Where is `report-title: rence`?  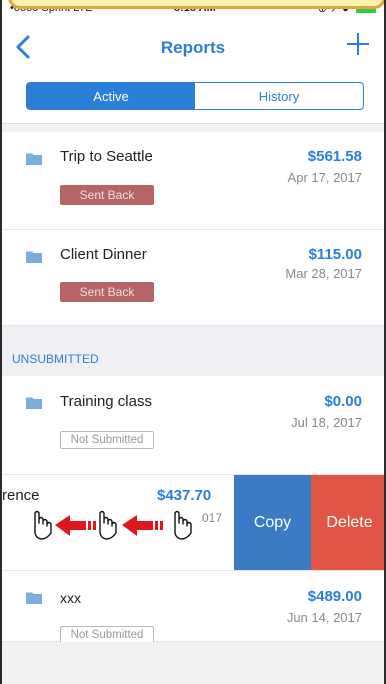
report-title: rence is located at coordinates (21, 495).